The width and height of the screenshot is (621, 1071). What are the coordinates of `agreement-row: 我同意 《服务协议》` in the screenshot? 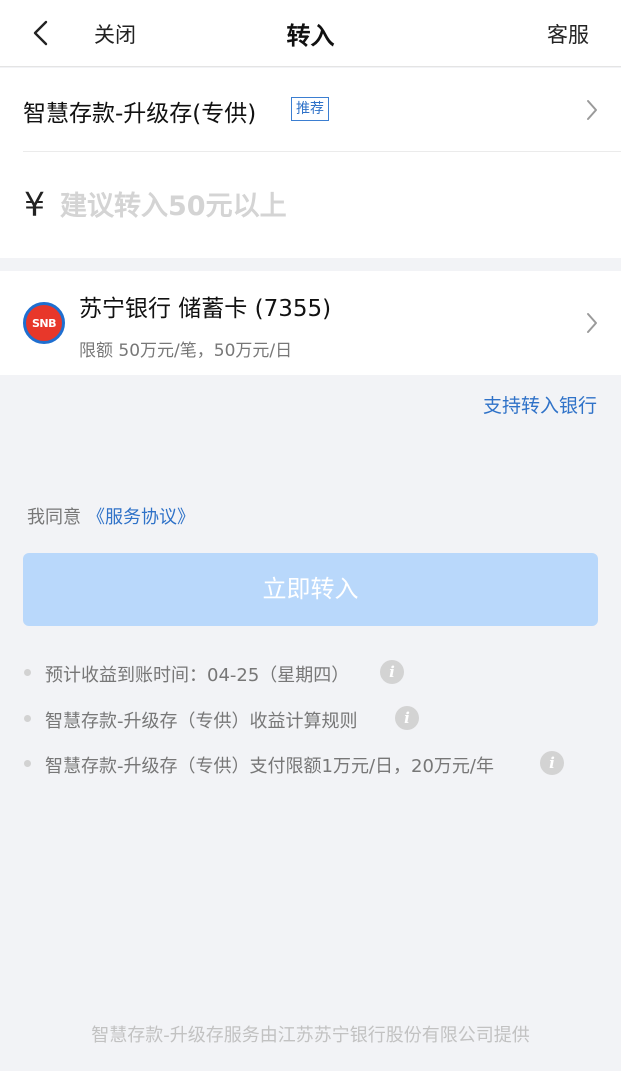 It's located at (111, 516).